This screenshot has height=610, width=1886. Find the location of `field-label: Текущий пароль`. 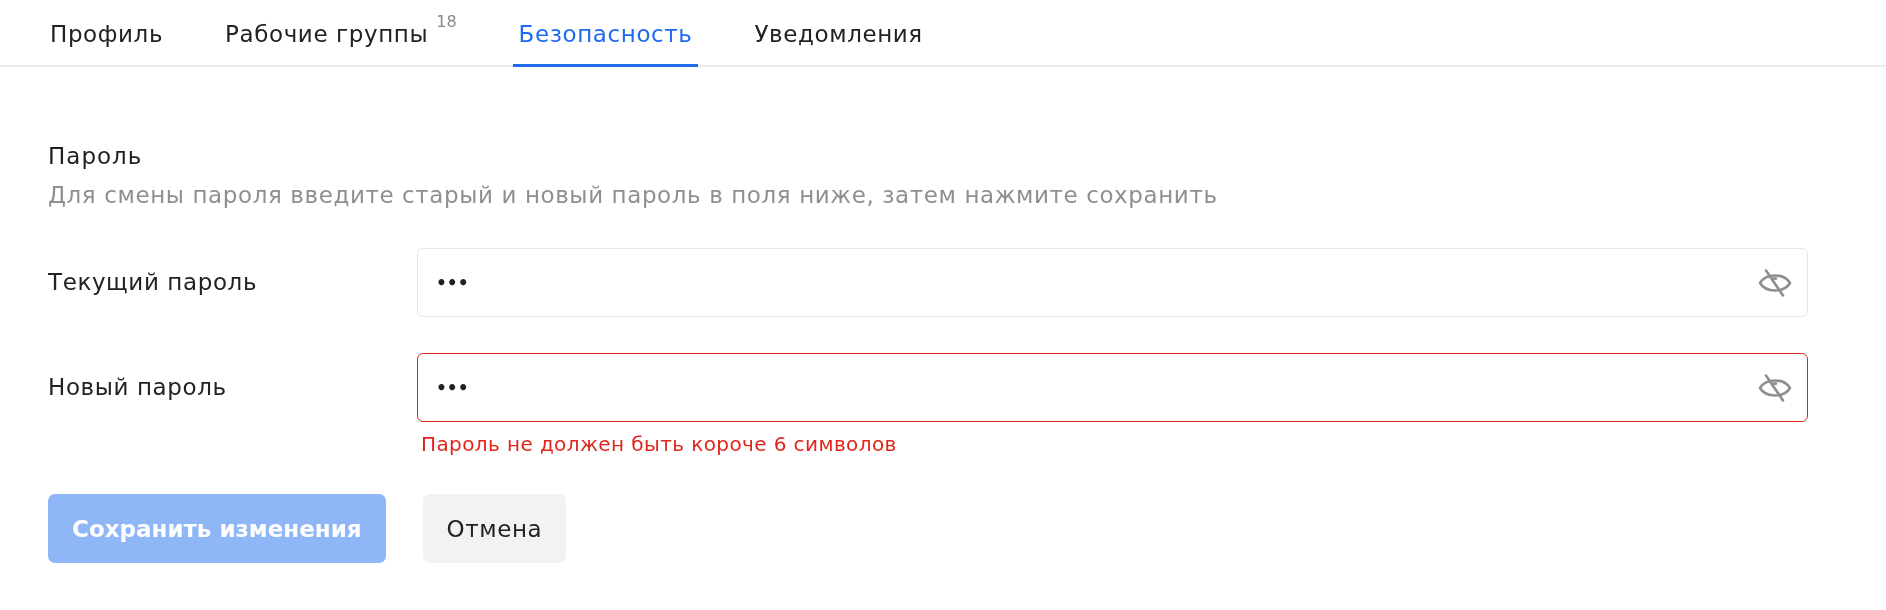

field-label: Текущий пароль is located at coordinates (153, 282).